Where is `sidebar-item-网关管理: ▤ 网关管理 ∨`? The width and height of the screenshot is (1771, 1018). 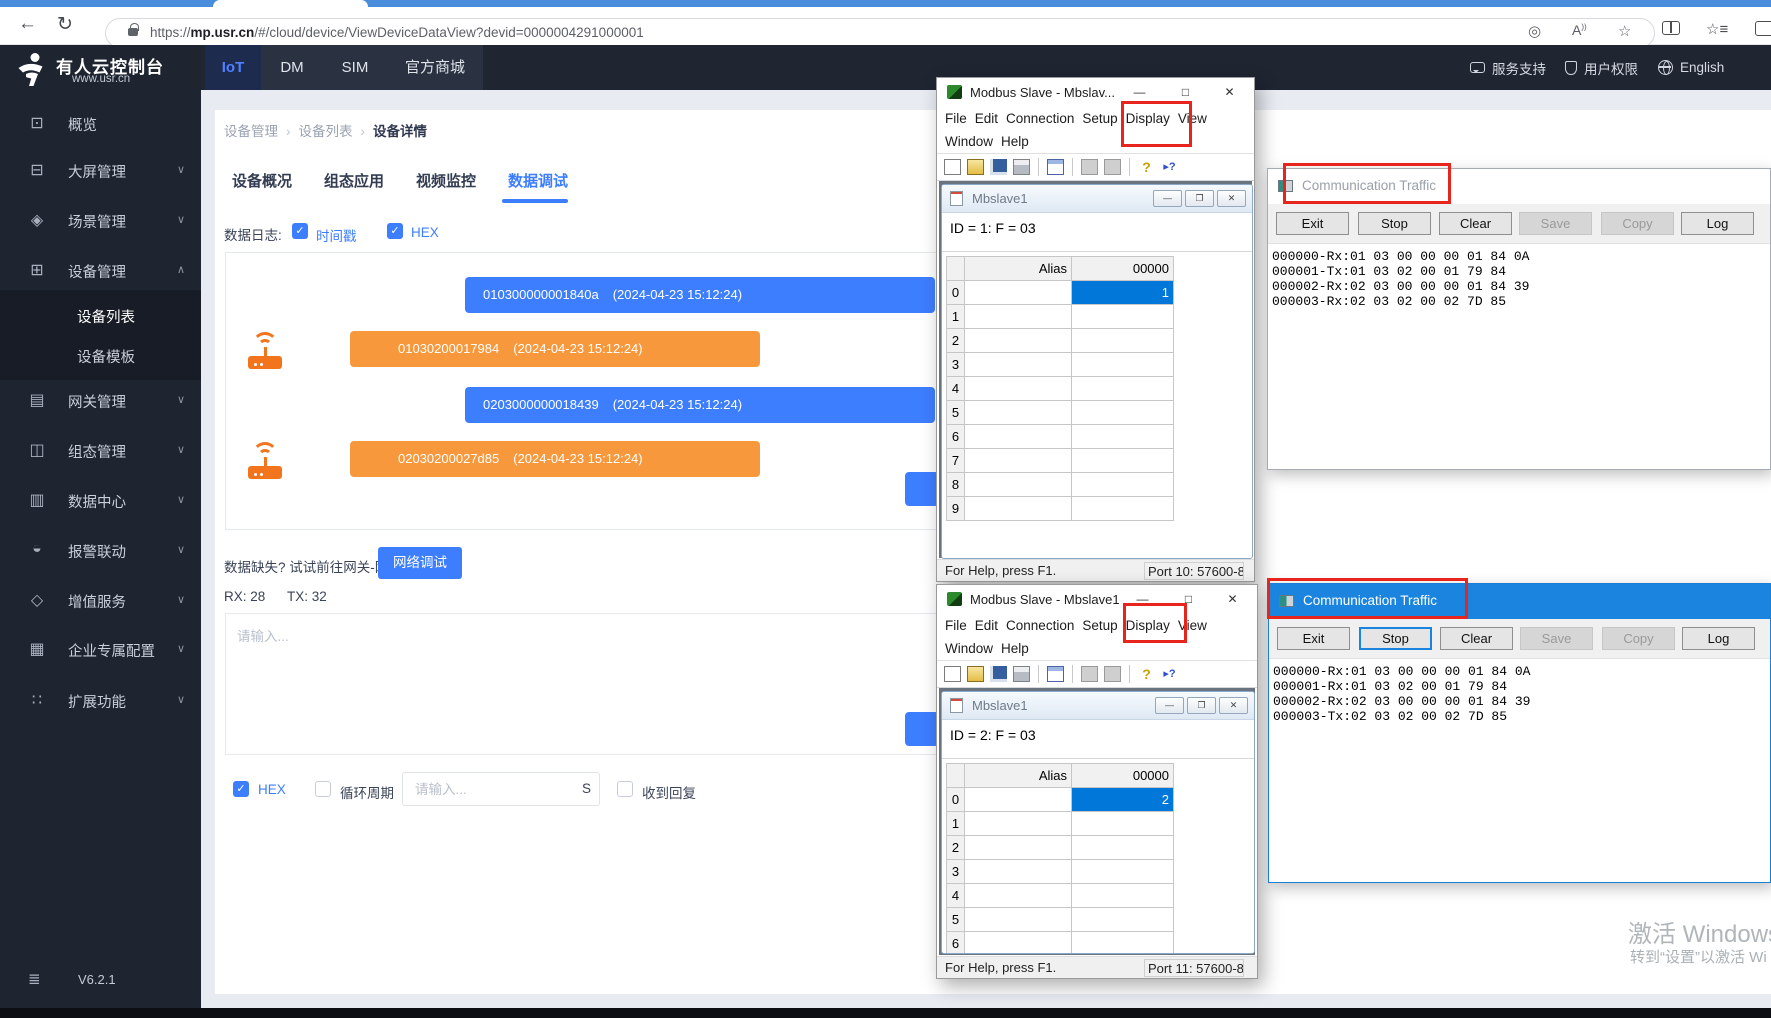 sidebar-item-网关管理: ▤ 网关管理 ∨ is located at coordinates (100, 400).